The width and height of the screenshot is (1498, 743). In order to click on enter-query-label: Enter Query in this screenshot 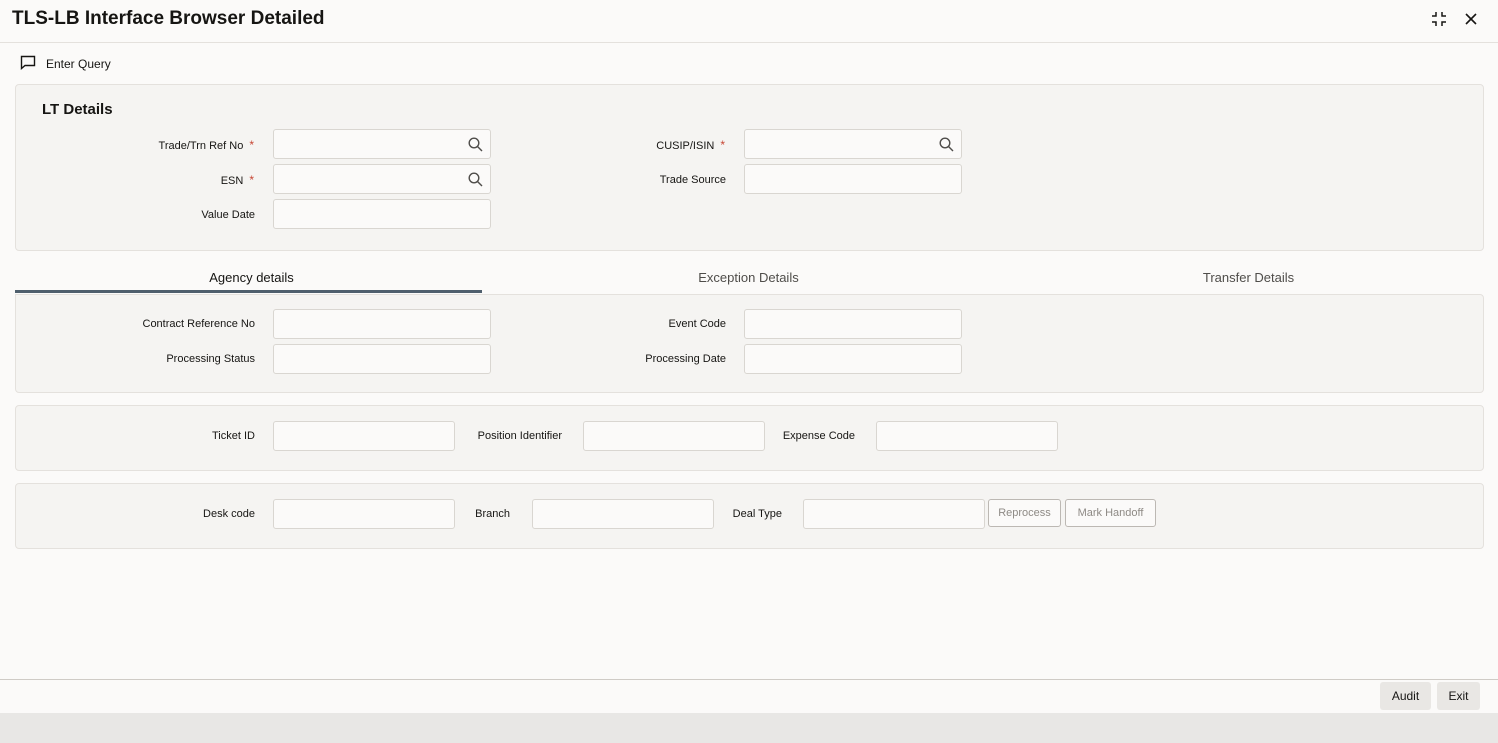, I will do `click(78, 64)`.